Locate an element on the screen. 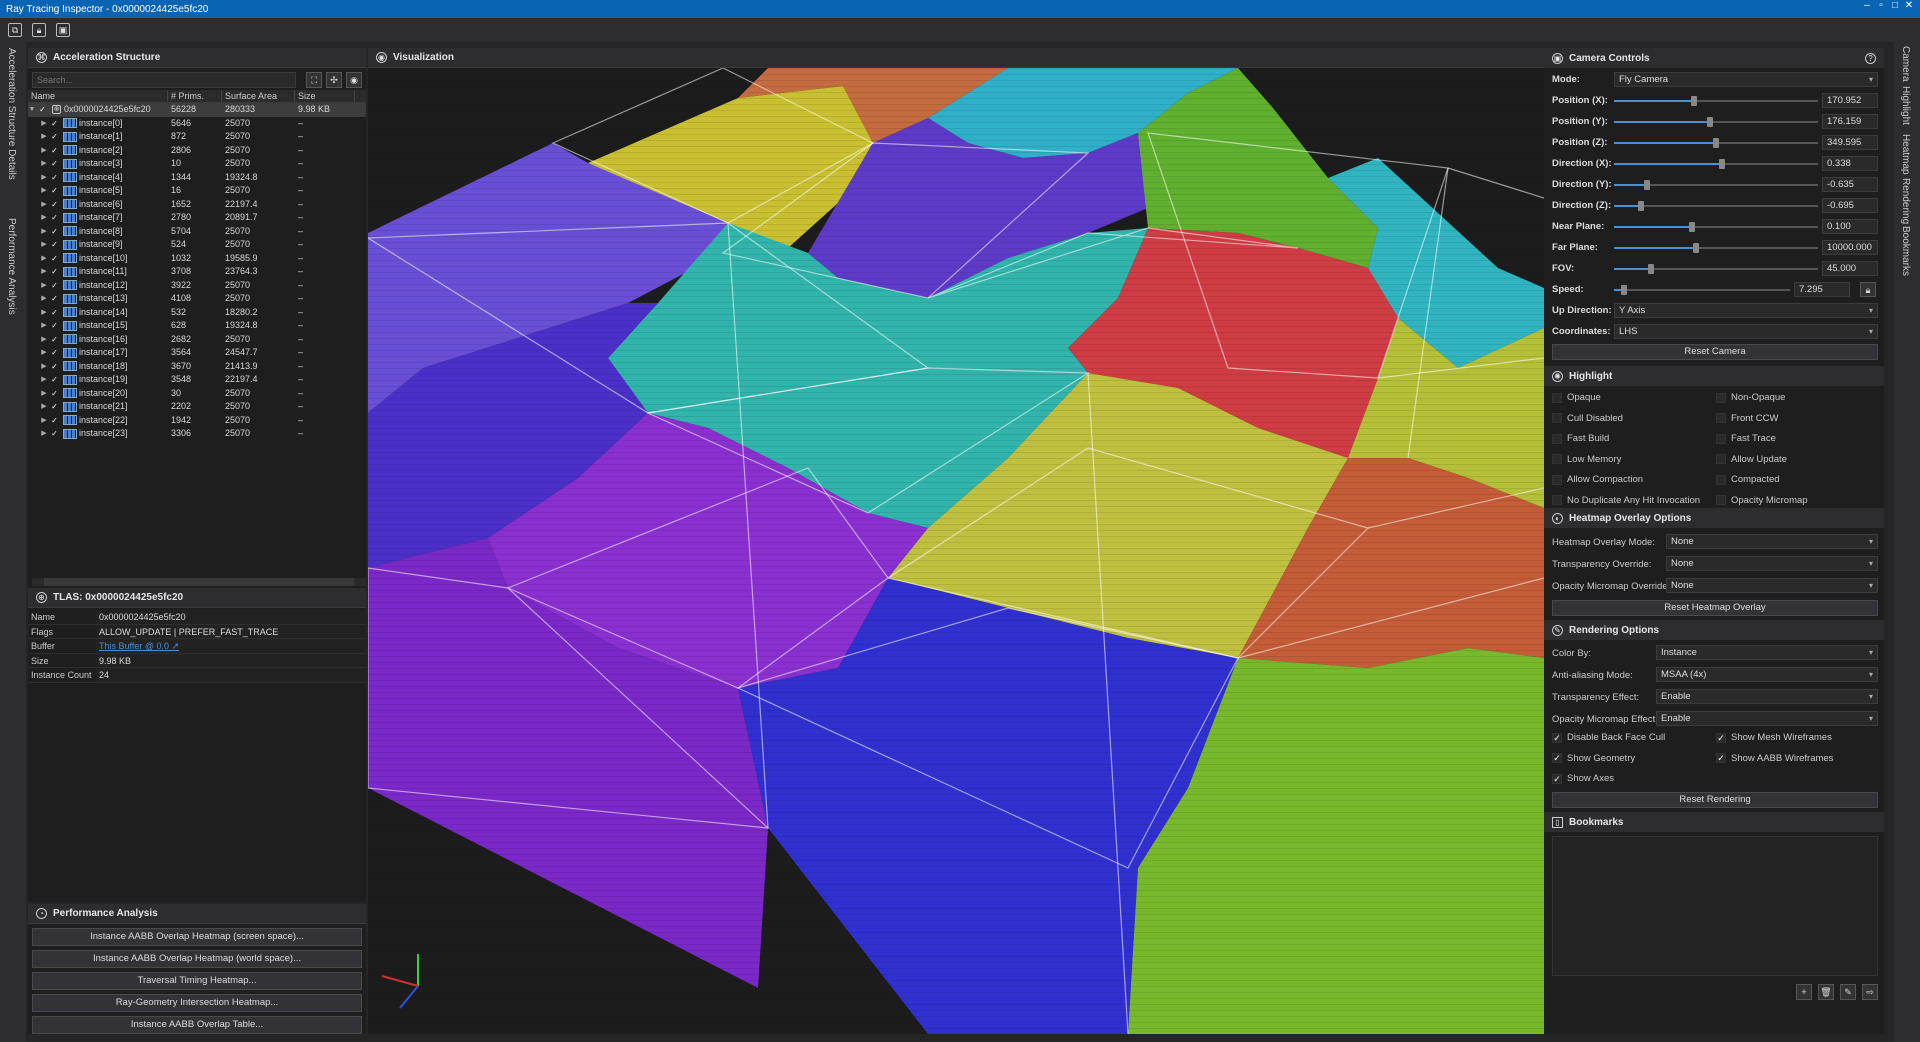 Image resolution: width=1920 pixels, height=1042 pixels. tree-instance-row: ▶ ✓ instance[12] 3922 25070 – is located at coordinates (197, 286).